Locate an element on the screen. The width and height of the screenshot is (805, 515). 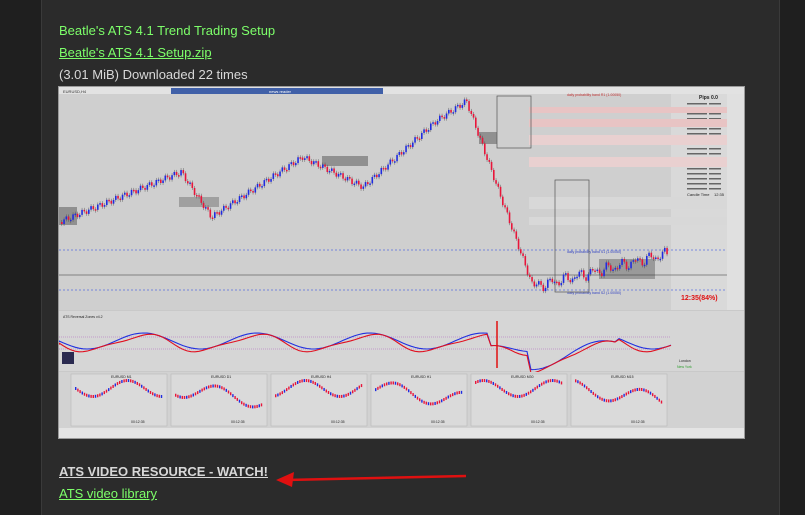
indicator-title: ATS Reversal Zones v4.2 is located at coordinates (83, 317).